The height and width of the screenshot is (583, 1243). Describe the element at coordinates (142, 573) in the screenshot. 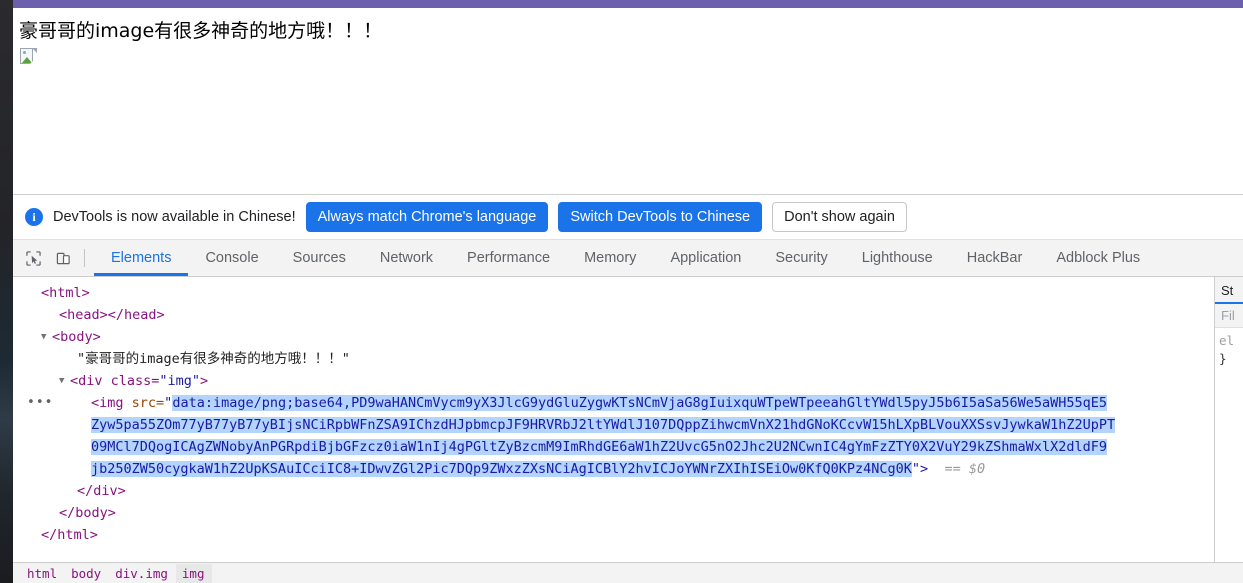

I see `breadcrumb-item-div-img: div.img` at that location.